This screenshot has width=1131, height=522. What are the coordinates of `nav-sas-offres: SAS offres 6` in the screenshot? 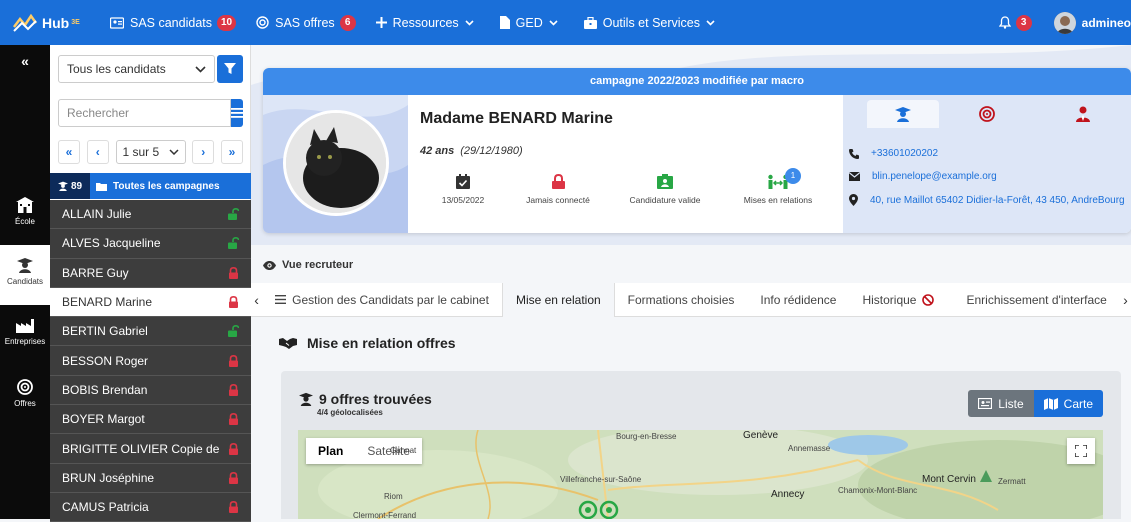 It's located at (306, 22).